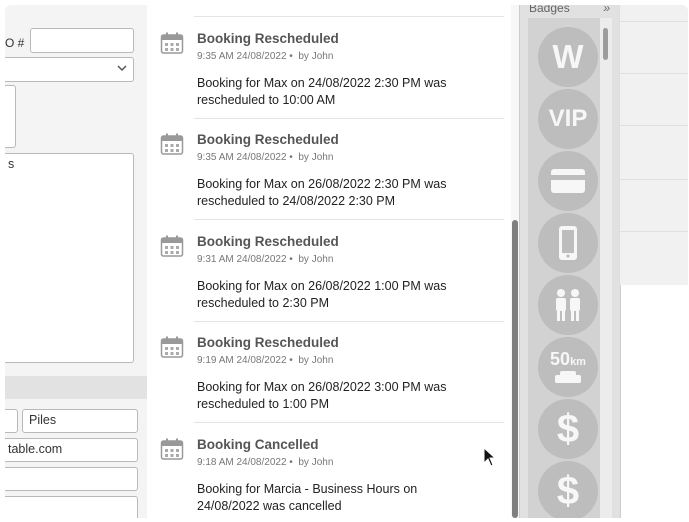 The width and height of the screenshot is (689, 522). What do you see at coordinates (122, 68) in the screenshot?
I see `chevron-down-icon` at bounding box center [122, 68].